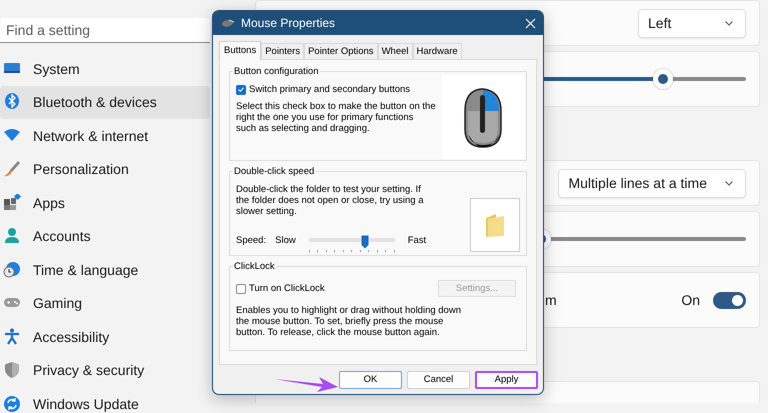 The height and width of the screenshot is (413, 768). I want to click on folder-icon, so click(495, 225).